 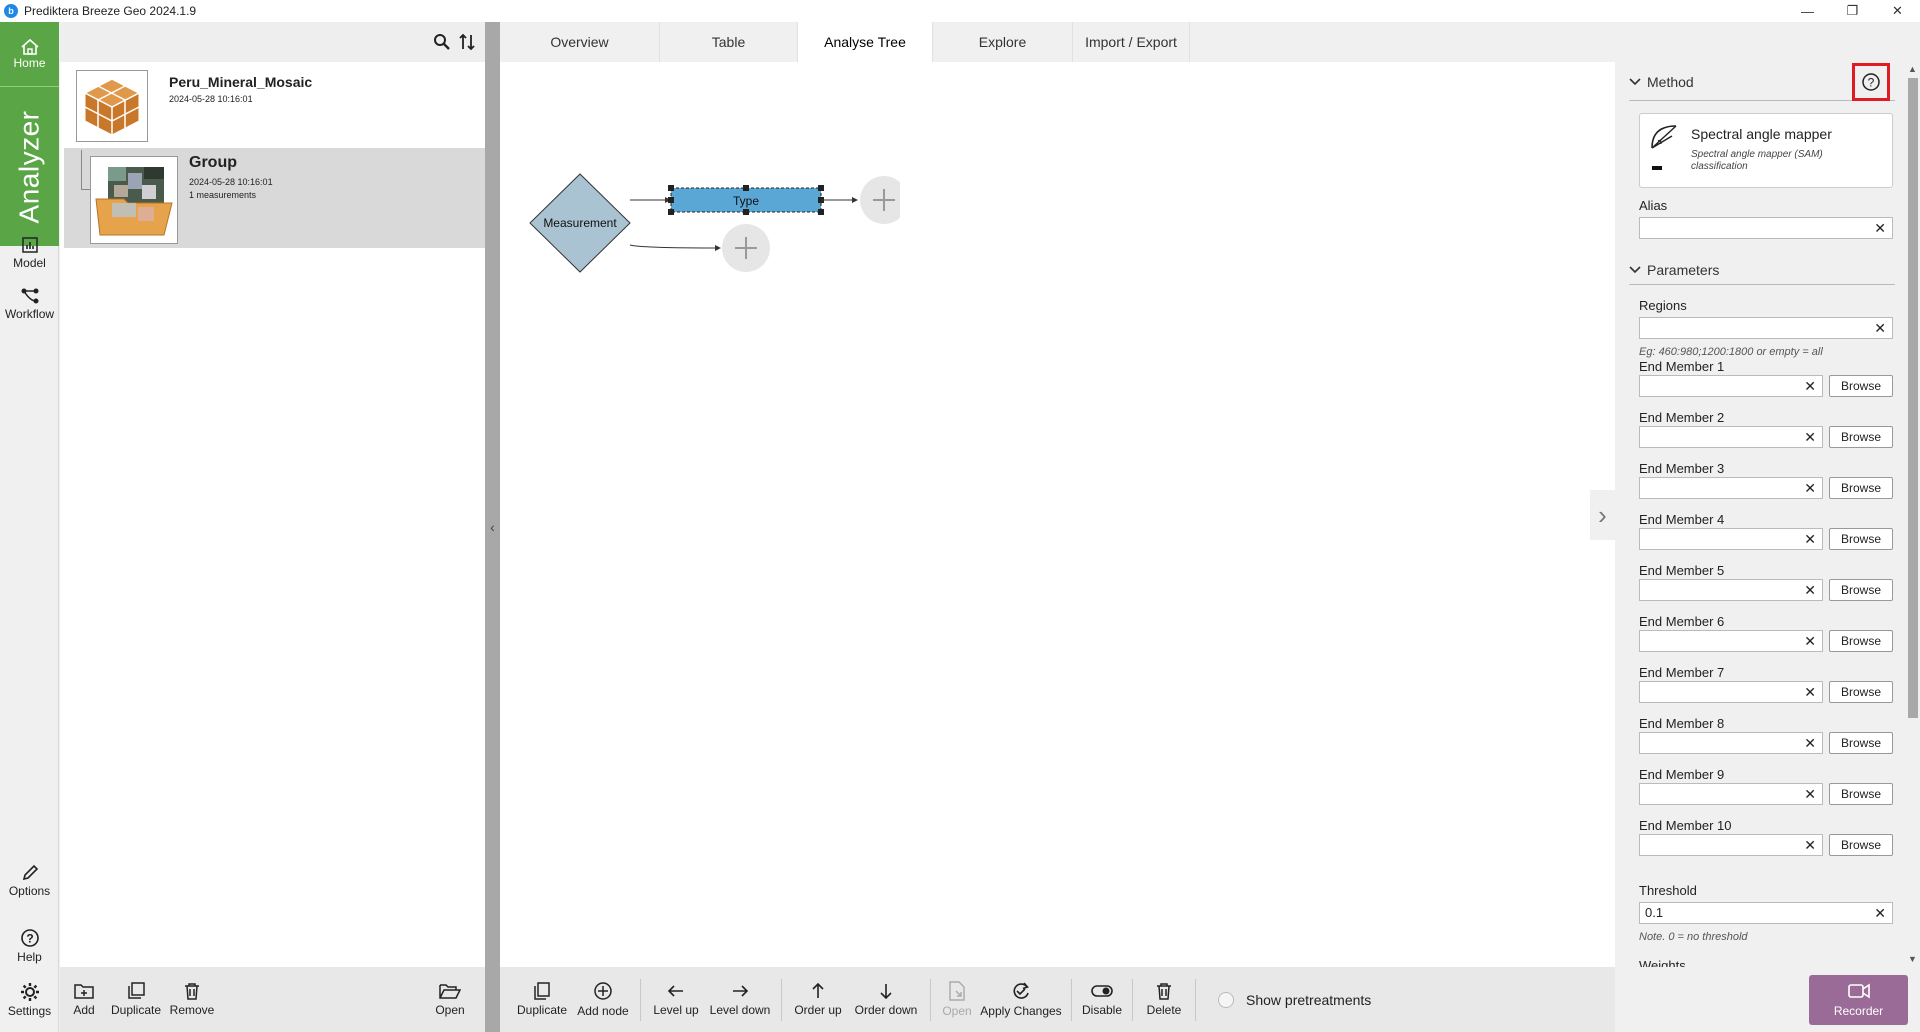 I want to click on open-file-icon, so click(x=957, y=991).